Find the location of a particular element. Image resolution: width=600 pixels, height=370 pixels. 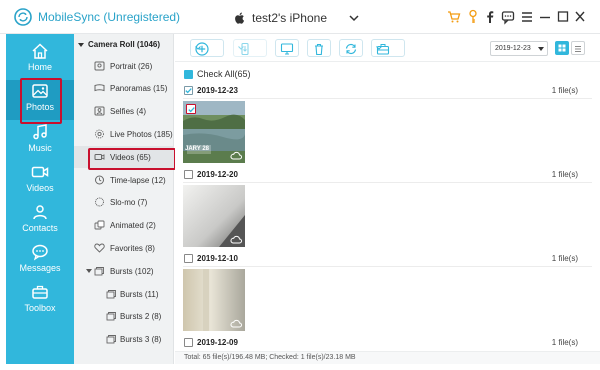

selfie-icon is located at coordinates (99, 111).